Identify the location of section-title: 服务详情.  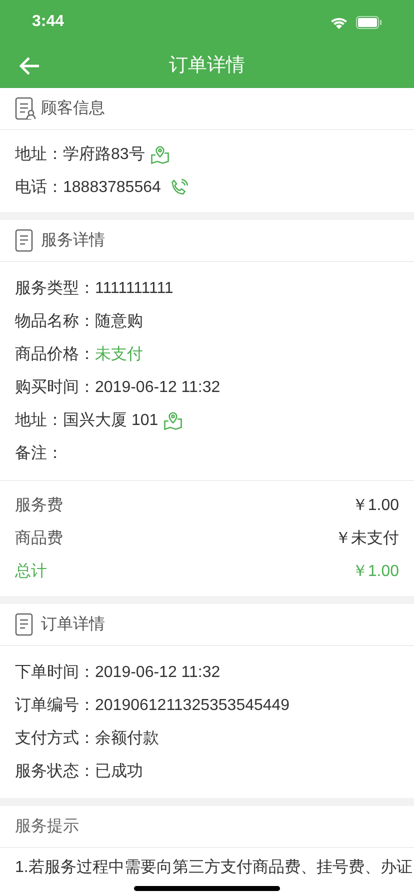
(73, 240).